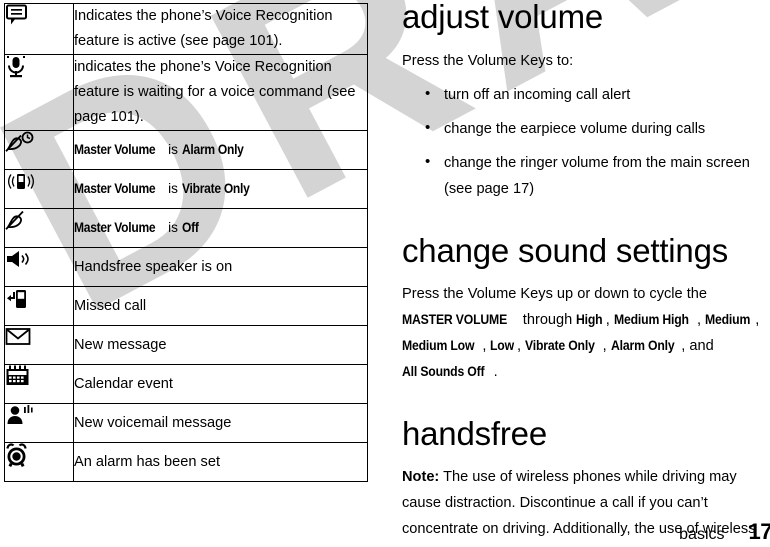  What do you see at coordinates (20, 144) in the screenshot?
I see `alarm-only-bell-icon` at bounding box center [20, 144].